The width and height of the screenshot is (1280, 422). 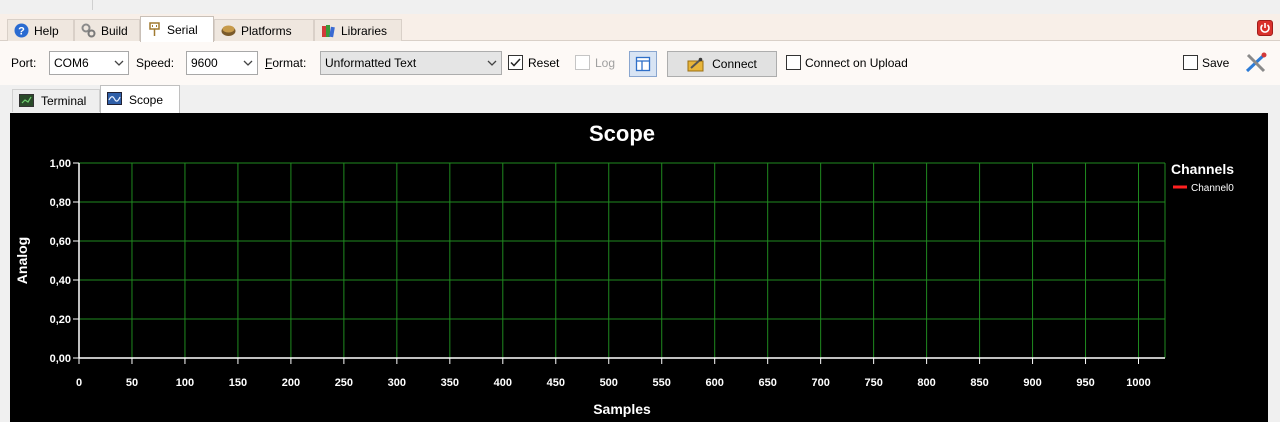 I want to click on reset-label: Reset, so click(x=544, y=63).